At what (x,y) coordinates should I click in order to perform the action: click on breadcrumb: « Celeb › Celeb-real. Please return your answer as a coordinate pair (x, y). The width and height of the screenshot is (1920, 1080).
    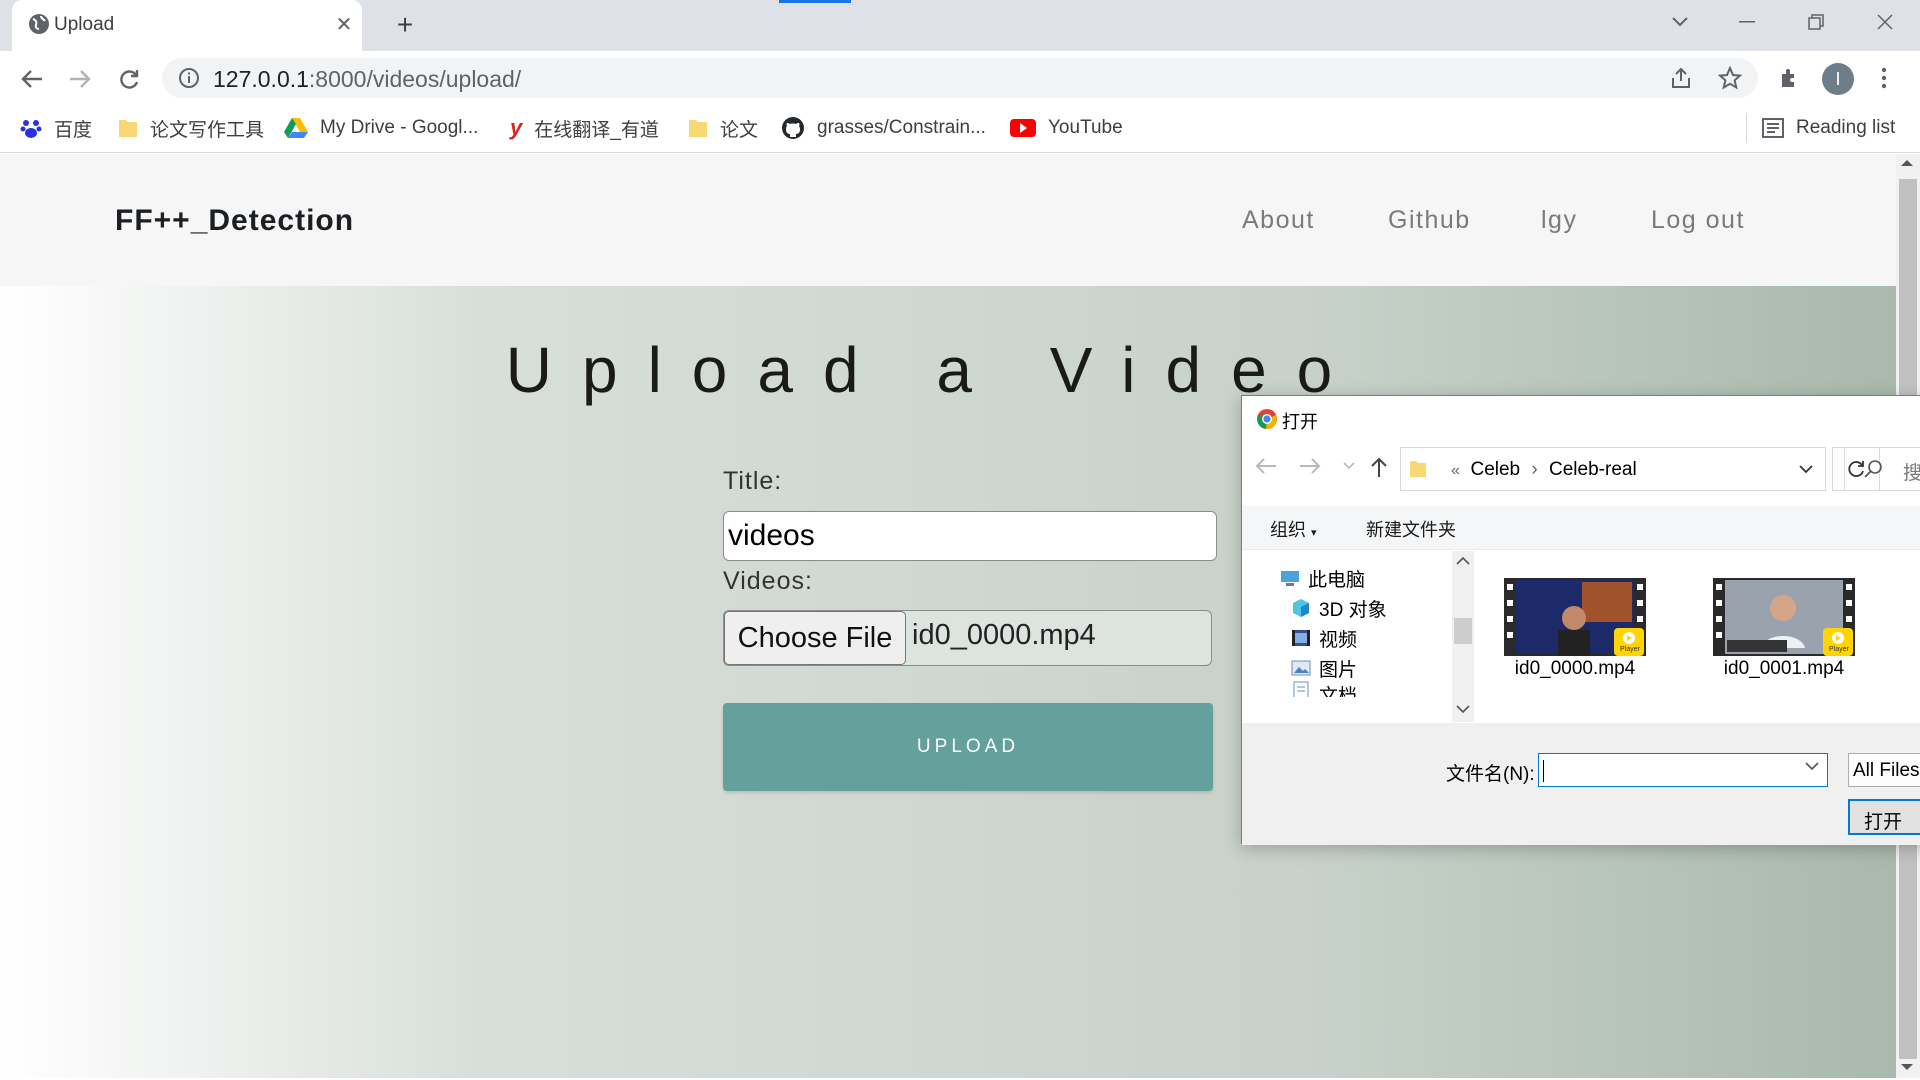
    Looking at the image, I should click on (1544, 470).